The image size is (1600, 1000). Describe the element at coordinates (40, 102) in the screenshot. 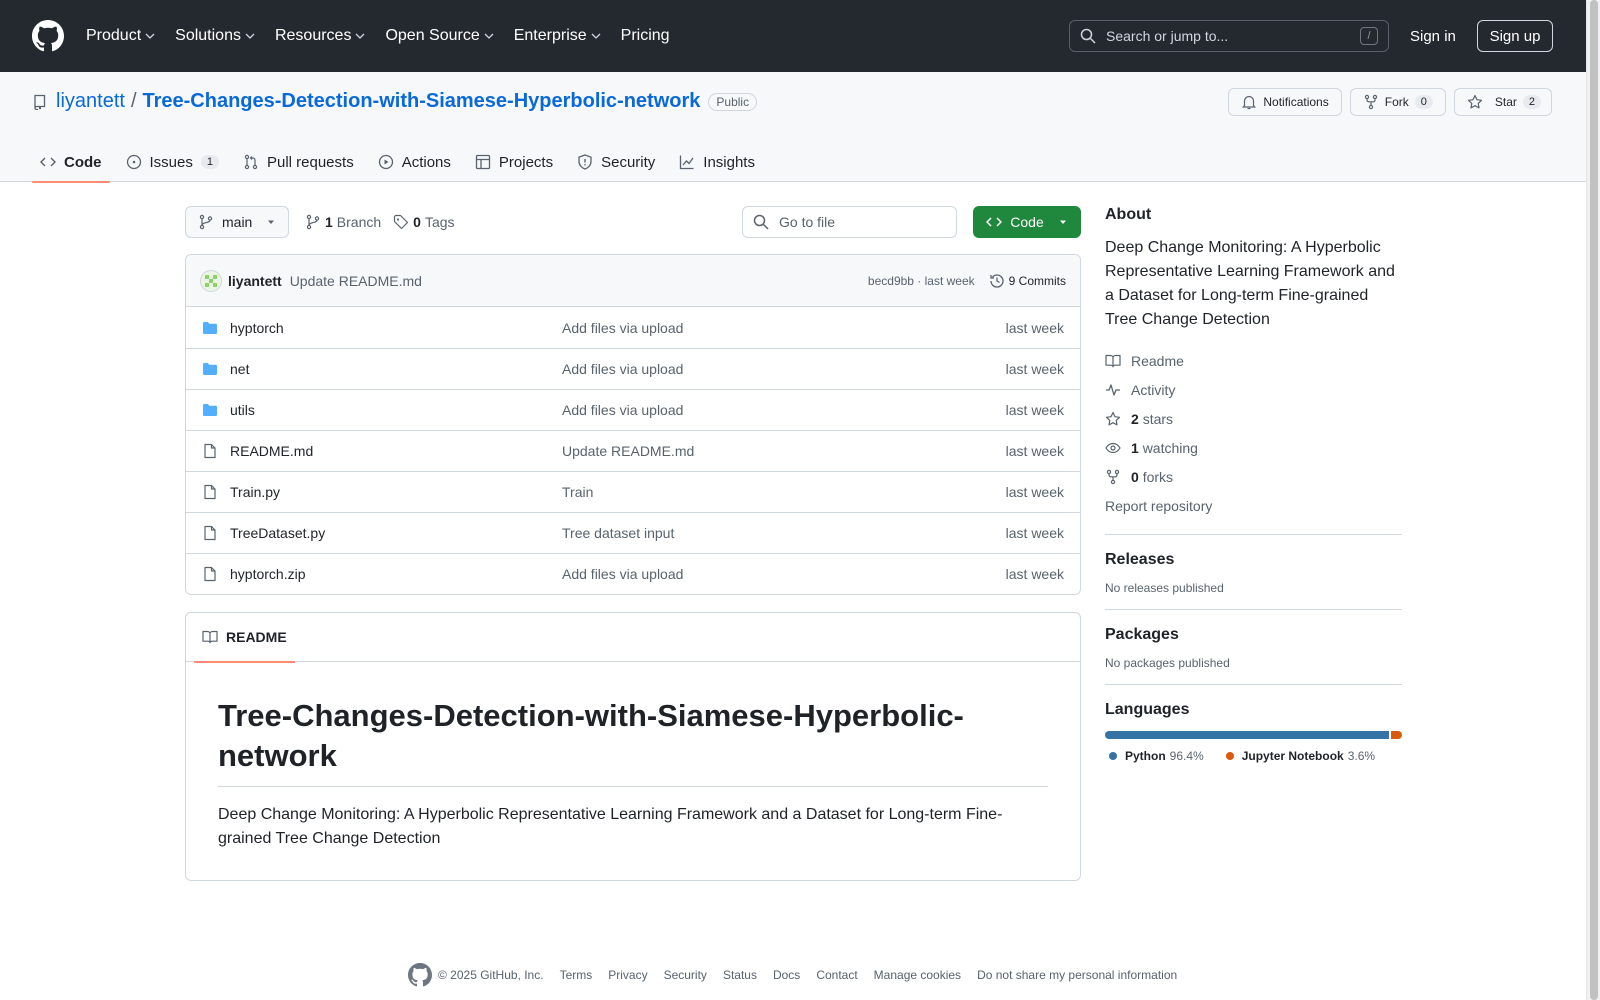

I see `repo-icon` at that location.